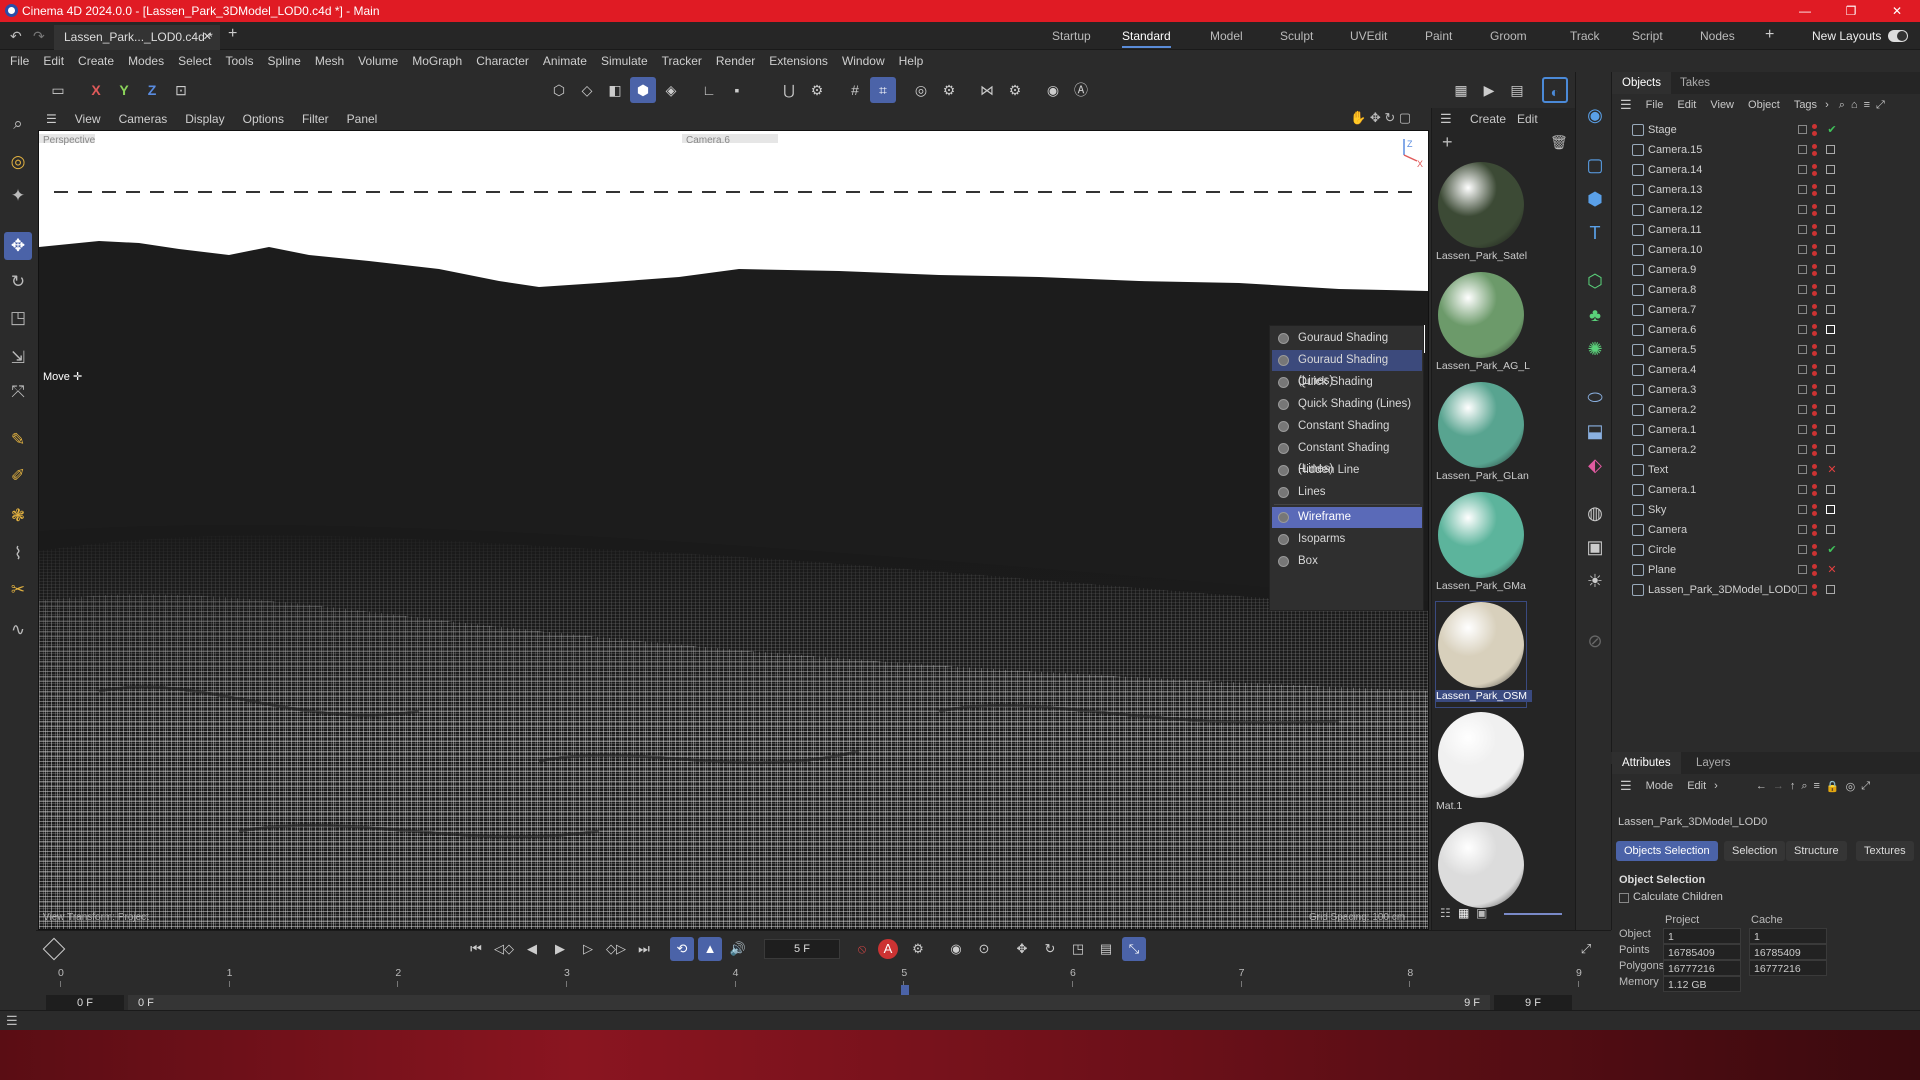  I want to click on sketch-tool-icon: ✐, so click(18, 476).